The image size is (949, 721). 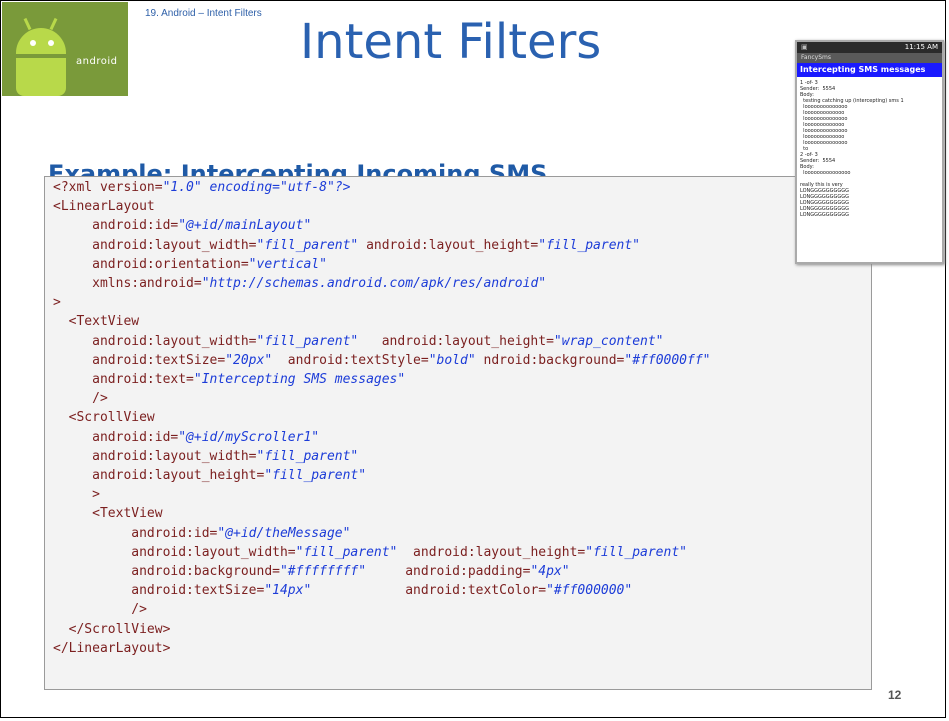 I want to click on code-line: android:layout_width="fill_parent", so click(x=381, y=456).